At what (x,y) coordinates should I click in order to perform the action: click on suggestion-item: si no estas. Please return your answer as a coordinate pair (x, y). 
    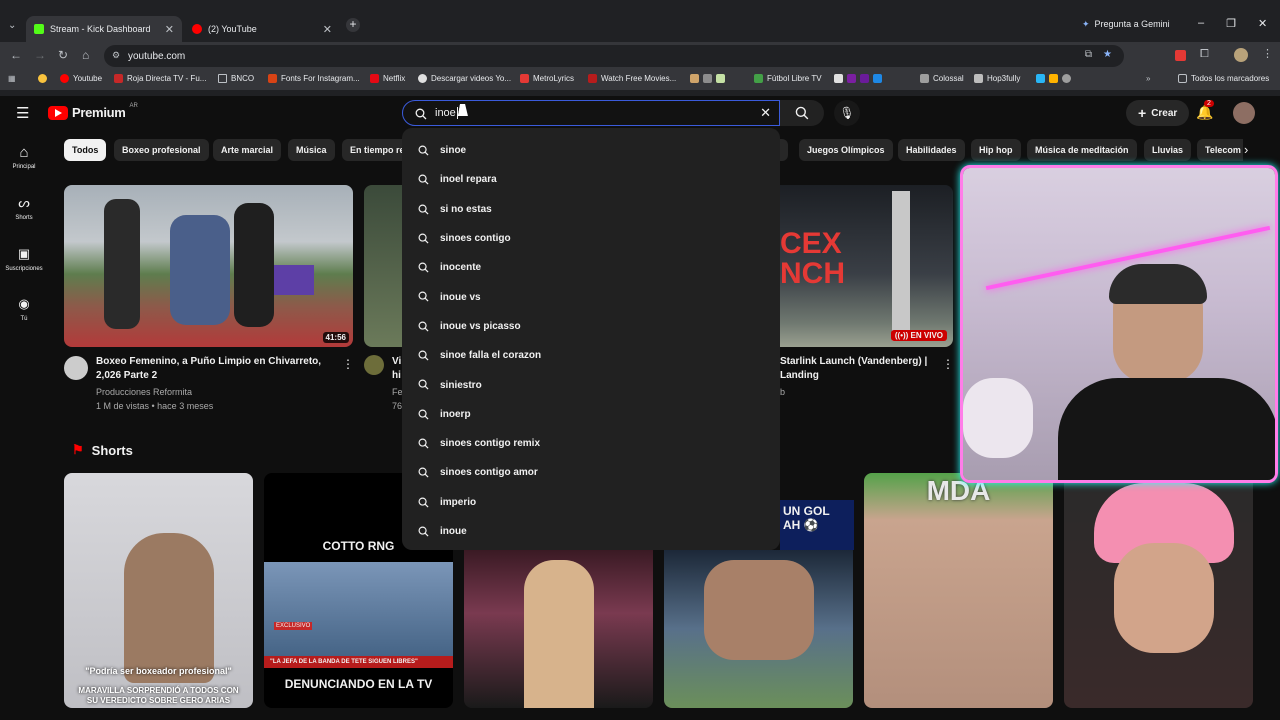
    Looking at the image, I should click on (591, 209).